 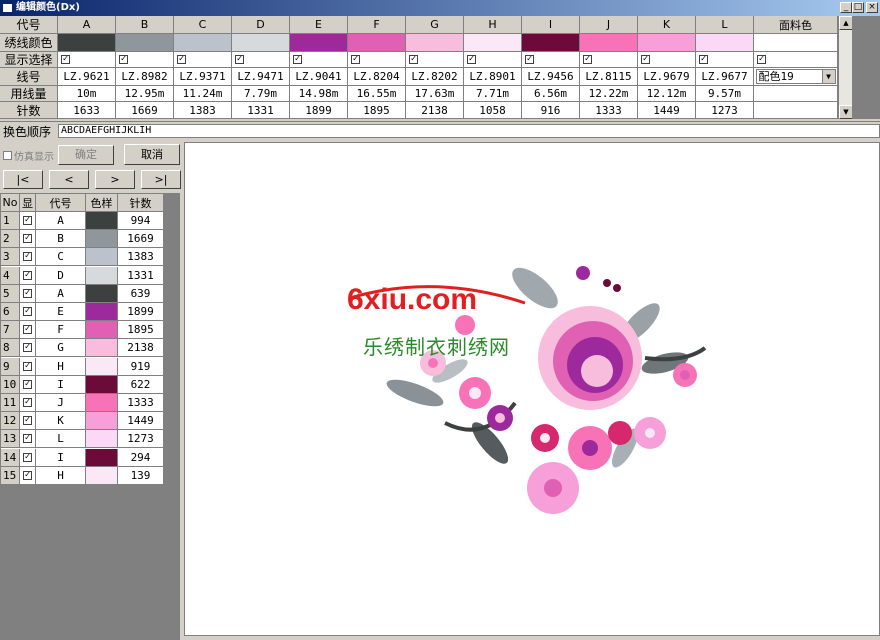 I want to click on list-item: 5 ✓ A 639, so click(x=82, y=293).